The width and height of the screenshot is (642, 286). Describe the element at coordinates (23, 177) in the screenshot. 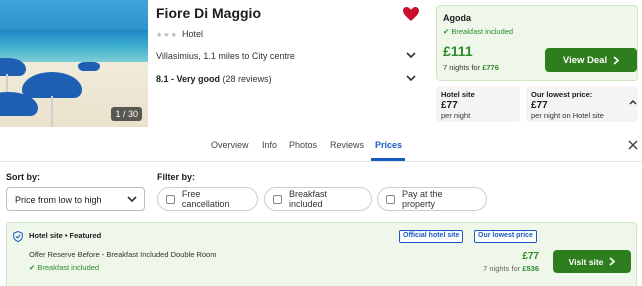

I see `sort-label: Sort by:` at that location.